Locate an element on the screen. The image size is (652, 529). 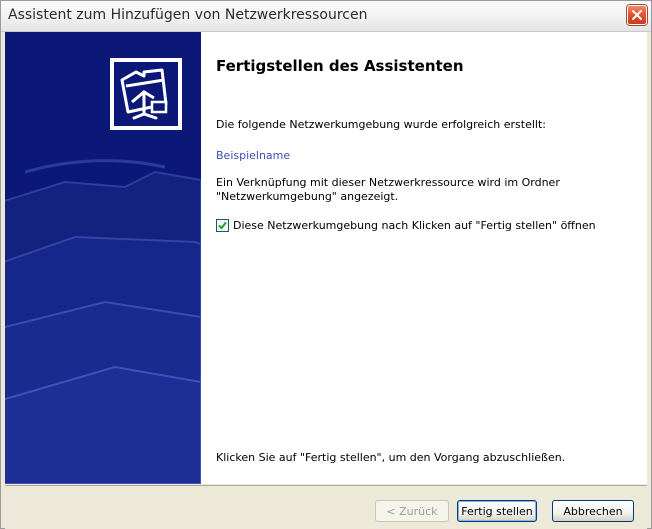
button-bar: < Zurück Fertig stellen Abbrechen is located at coordinates (326, 507).